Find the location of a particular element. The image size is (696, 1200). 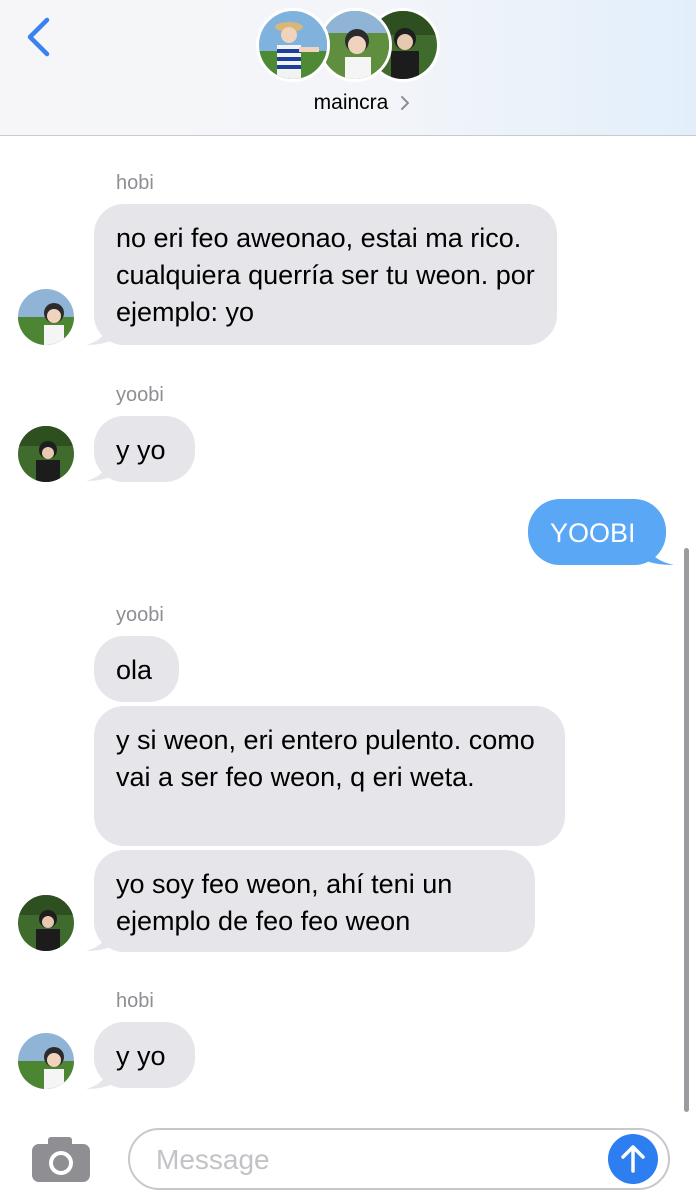

camera-button is located at coordinates (61, 1159).